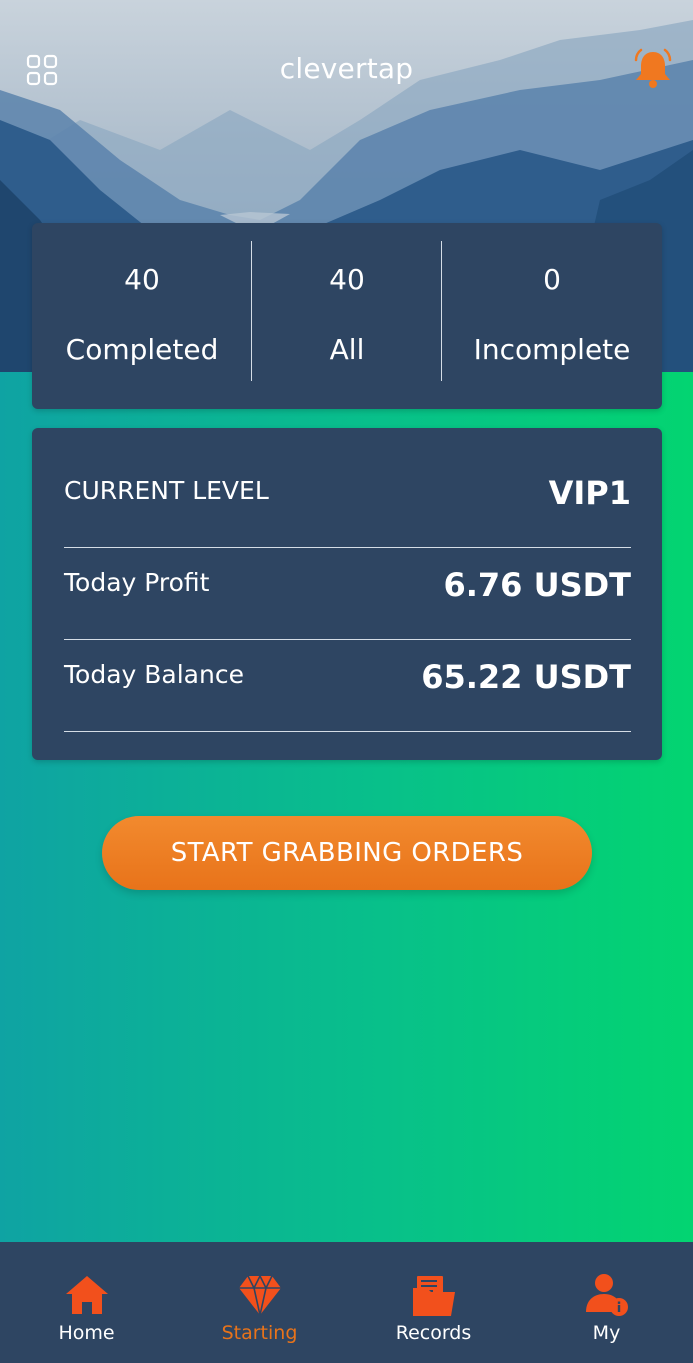 This screenshot has width=693, height=1363. I want to click on bottom-navigation: Home Starting Records My, so click(346, 1302).